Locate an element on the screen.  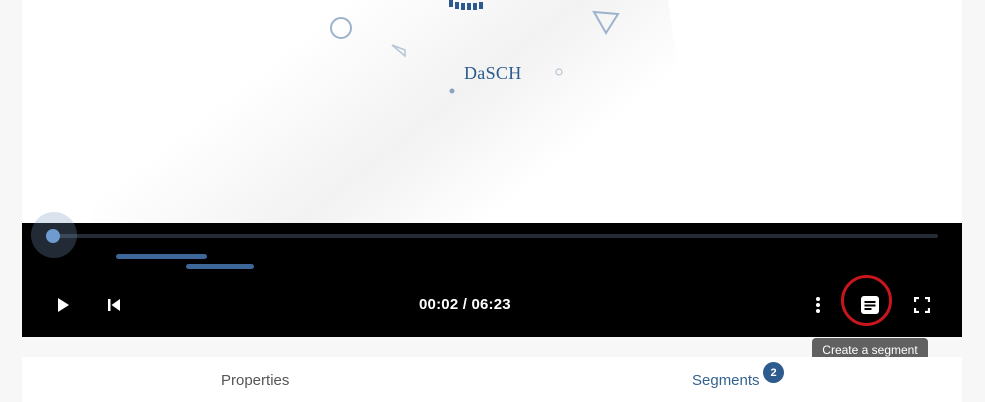
play-button is located at coordinates (63, 305).